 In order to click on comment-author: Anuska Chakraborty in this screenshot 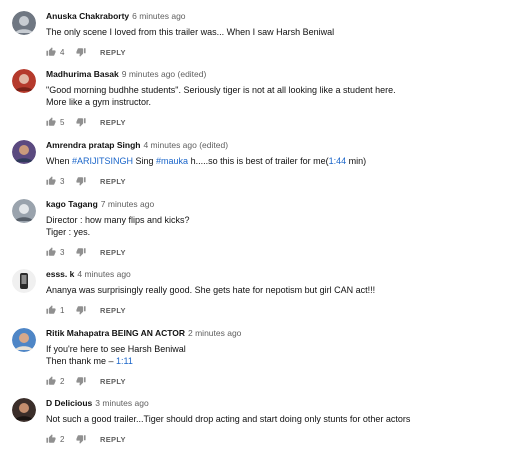, I will do `click(87, 16)`.